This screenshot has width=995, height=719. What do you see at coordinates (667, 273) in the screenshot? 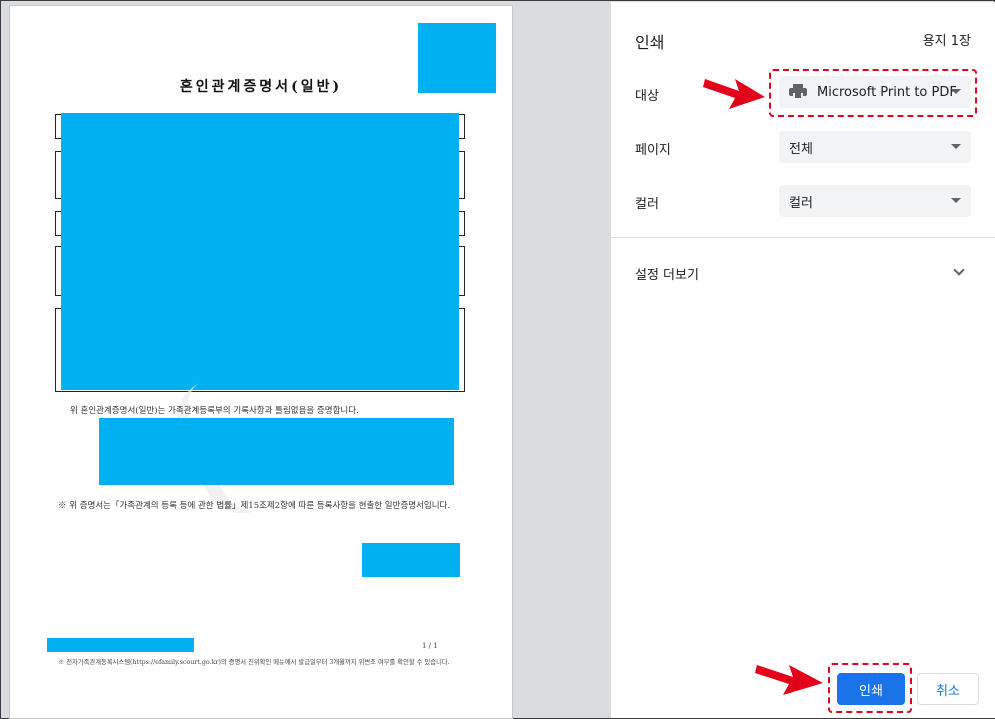
I see `more-settings-toggle: 설정 더보기` at bounding box center [667, 273].